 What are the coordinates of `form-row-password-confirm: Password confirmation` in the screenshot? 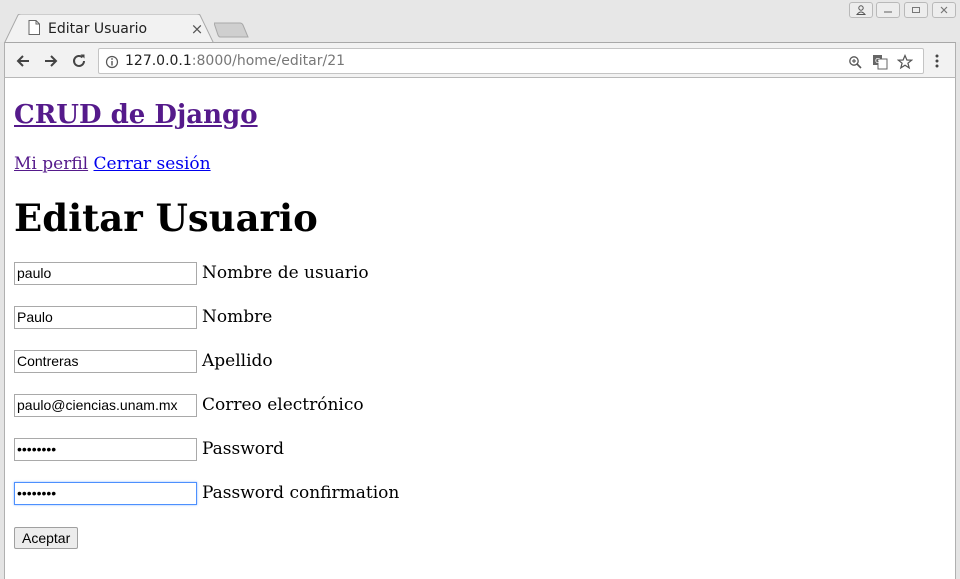 It's located at (206, 493).